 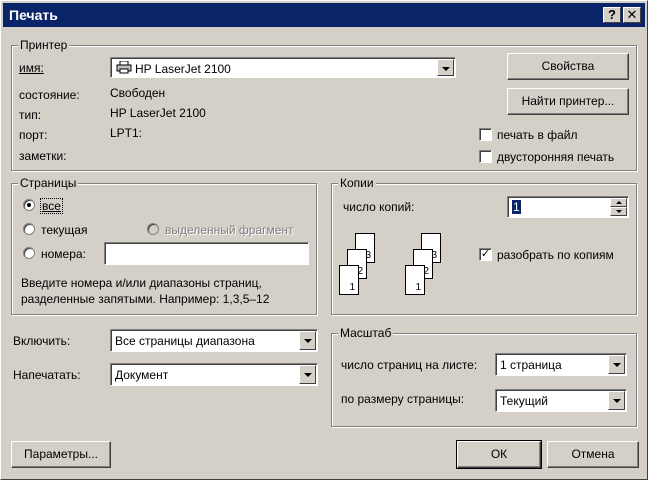 I want to click on include-label: Включить:, so click(x=42, y=341).